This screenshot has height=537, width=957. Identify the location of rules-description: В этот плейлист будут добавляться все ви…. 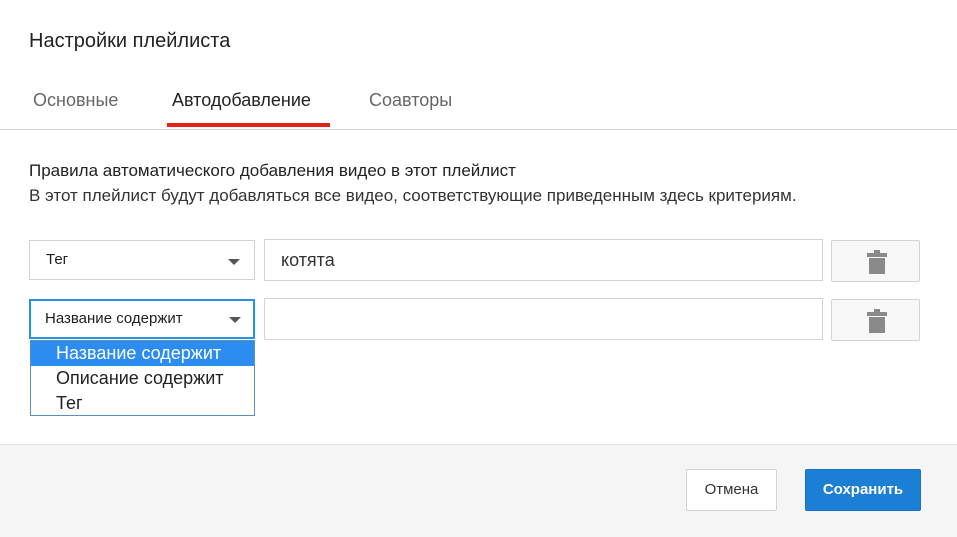
(413, 195).